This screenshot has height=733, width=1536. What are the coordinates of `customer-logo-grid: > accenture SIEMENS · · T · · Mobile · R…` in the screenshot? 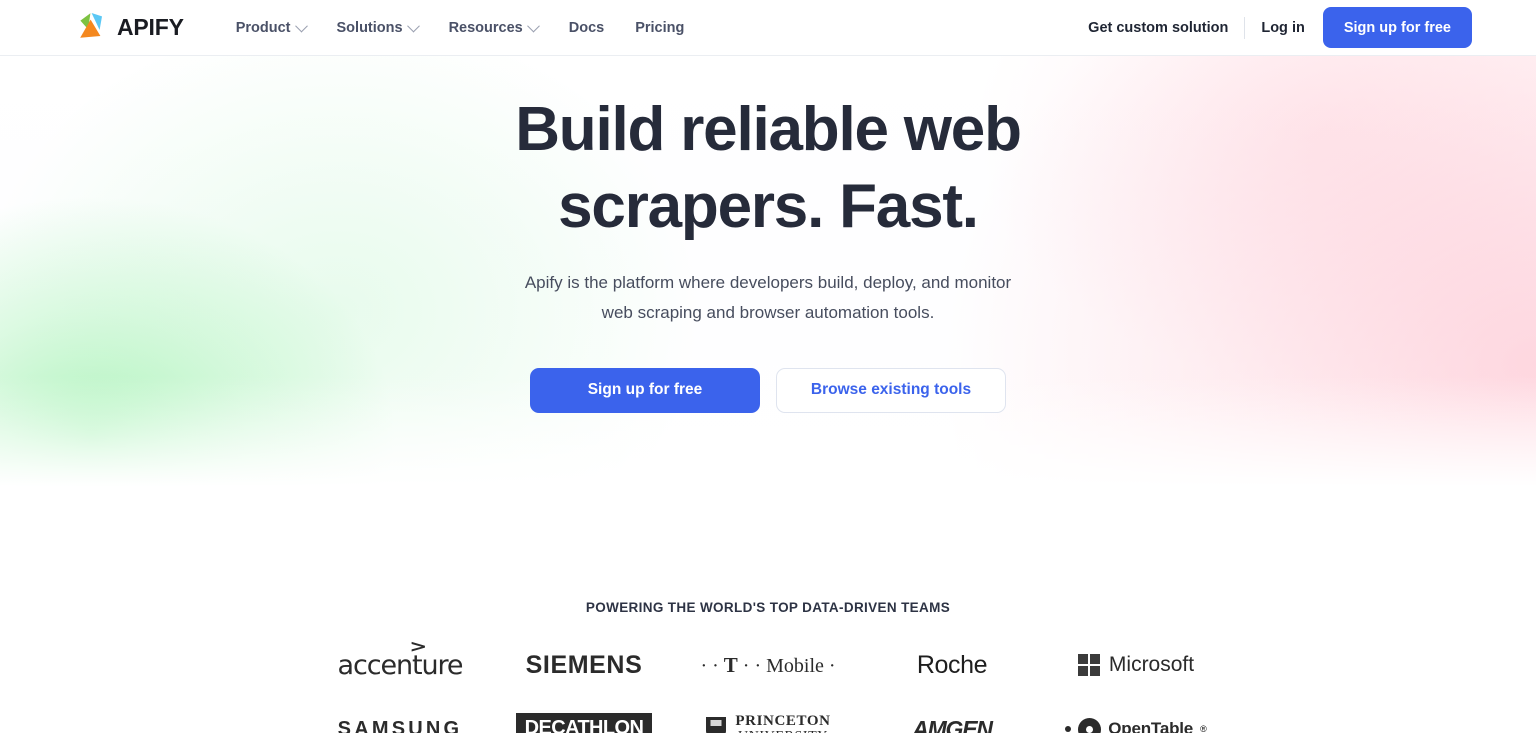 It's located at (768, 685).